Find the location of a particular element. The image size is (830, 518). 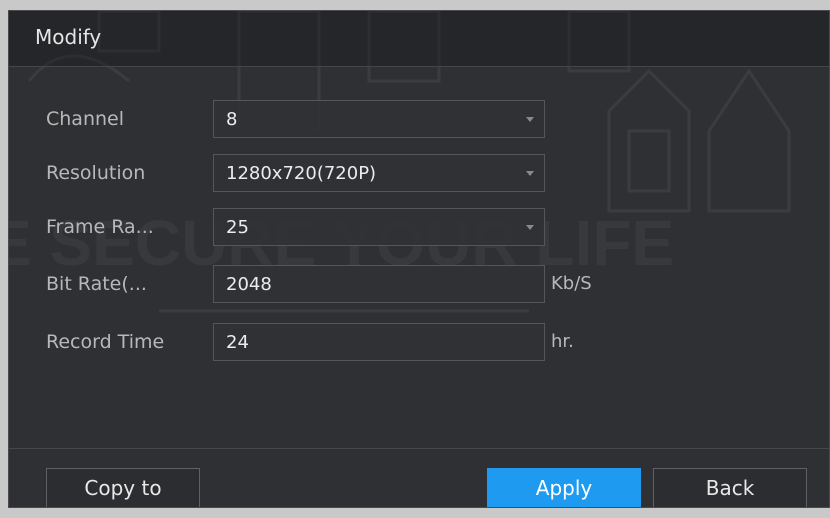

title-bar: Modify is located at coordinates (419, 39).